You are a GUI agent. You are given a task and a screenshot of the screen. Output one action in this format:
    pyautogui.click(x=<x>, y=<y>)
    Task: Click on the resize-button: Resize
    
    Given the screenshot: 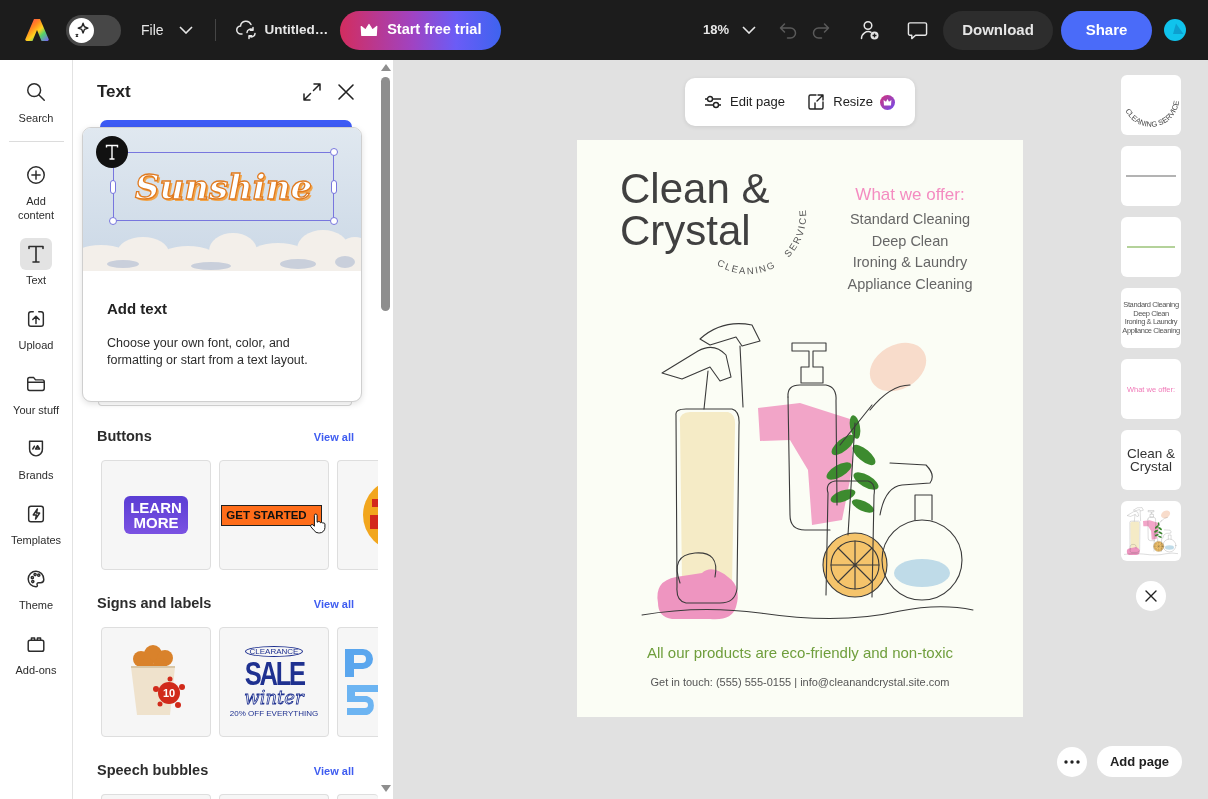 What is the action you would take?
    pyautogui.click(x=840, y=102)
    